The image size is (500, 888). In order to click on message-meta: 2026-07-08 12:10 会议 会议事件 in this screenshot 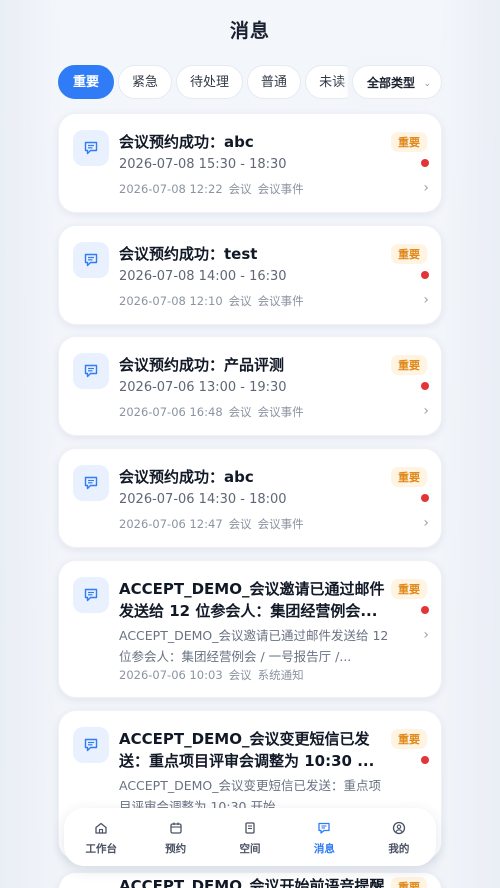, I will do `click(214, 301)`.